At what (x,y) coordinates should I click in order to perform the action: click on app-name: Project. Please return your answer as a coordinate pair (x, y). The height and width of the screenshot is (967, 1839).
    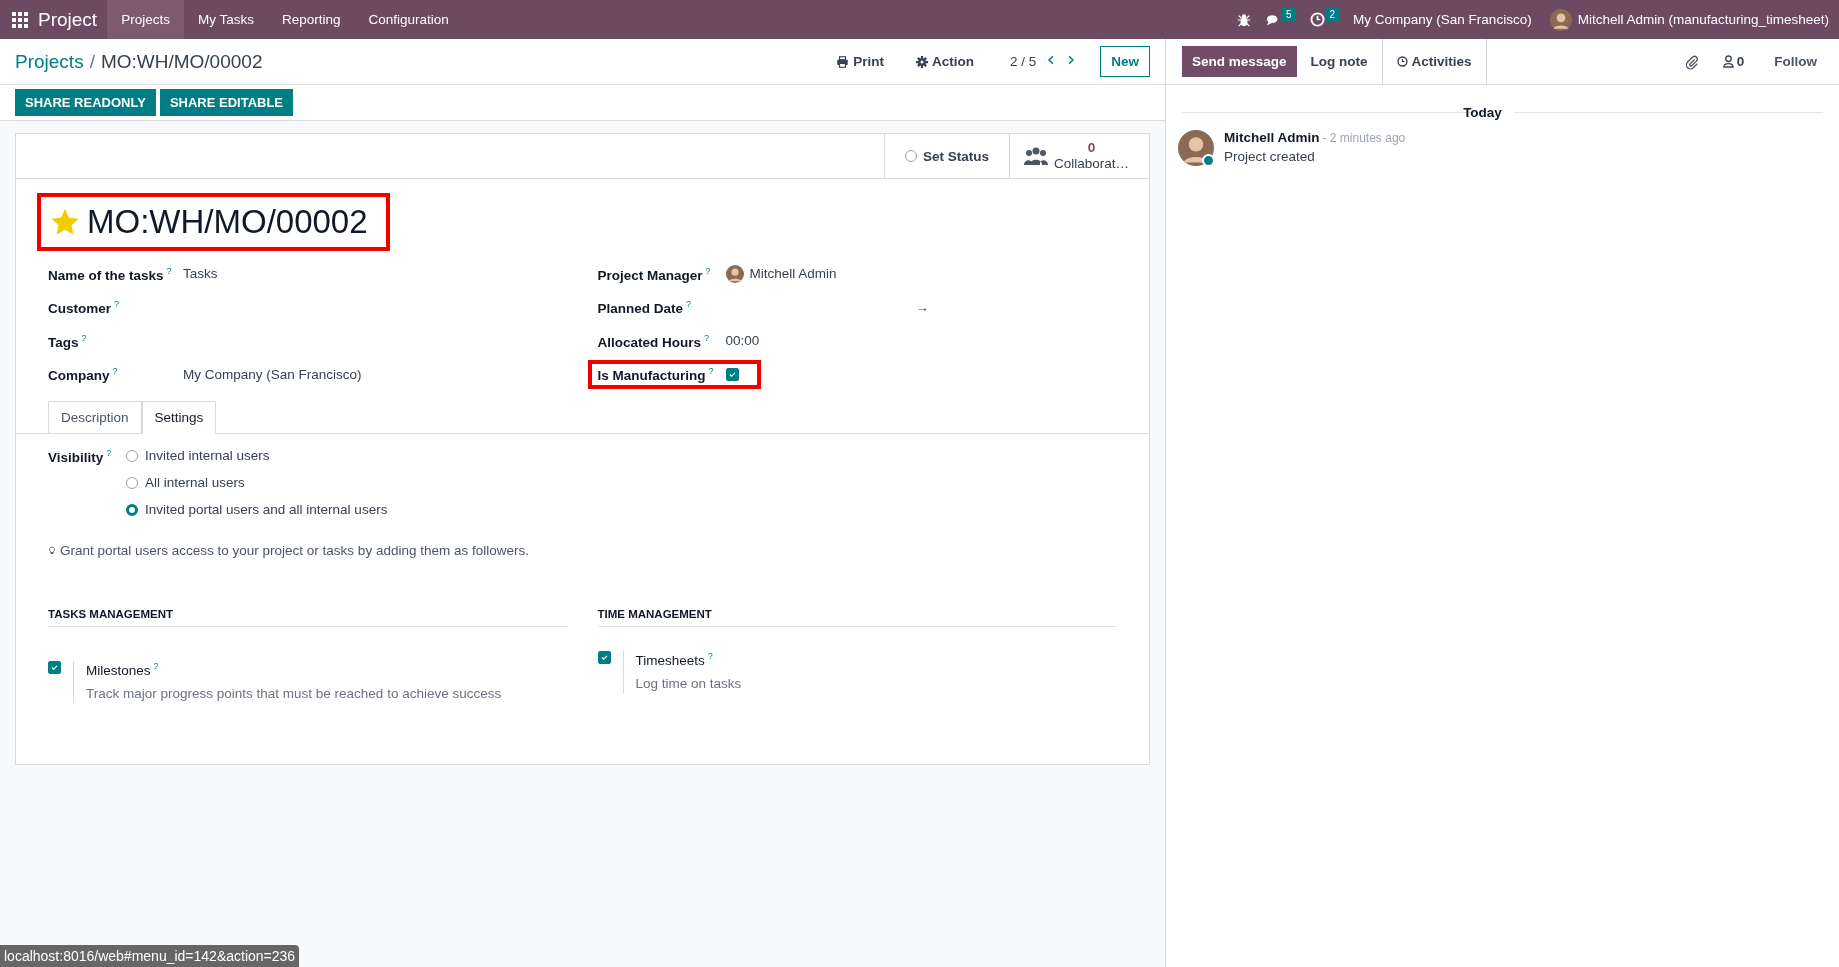
    Looking at the image, I should click on (68, 19).